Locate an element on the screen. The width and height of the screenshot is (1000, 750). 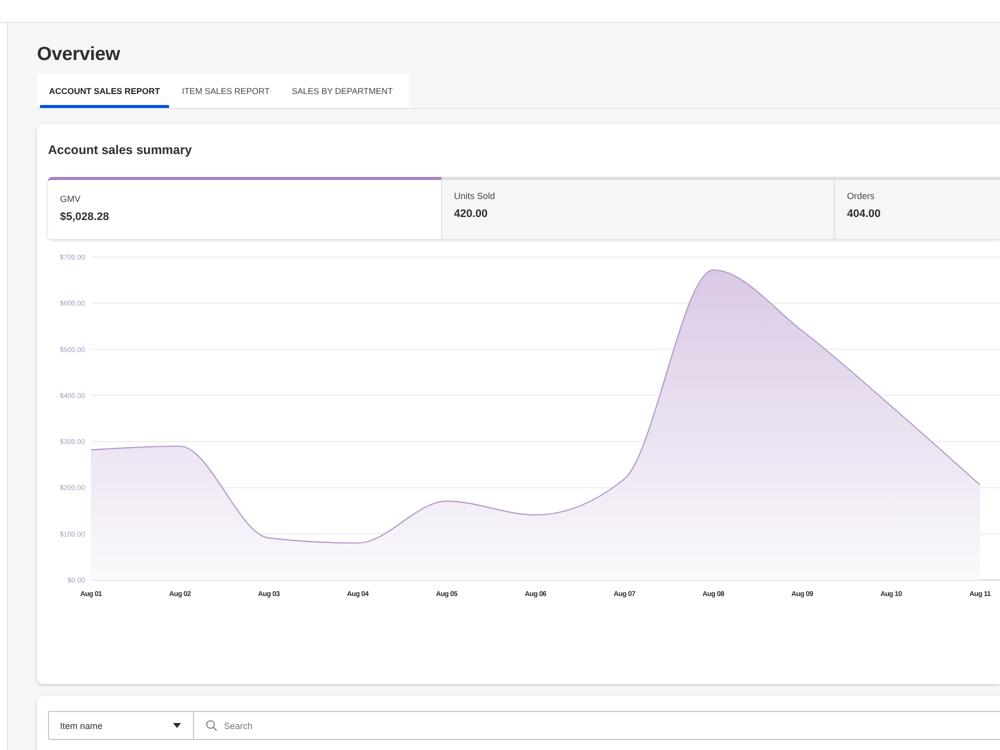
search-icon is located at coordinates (211, 725).